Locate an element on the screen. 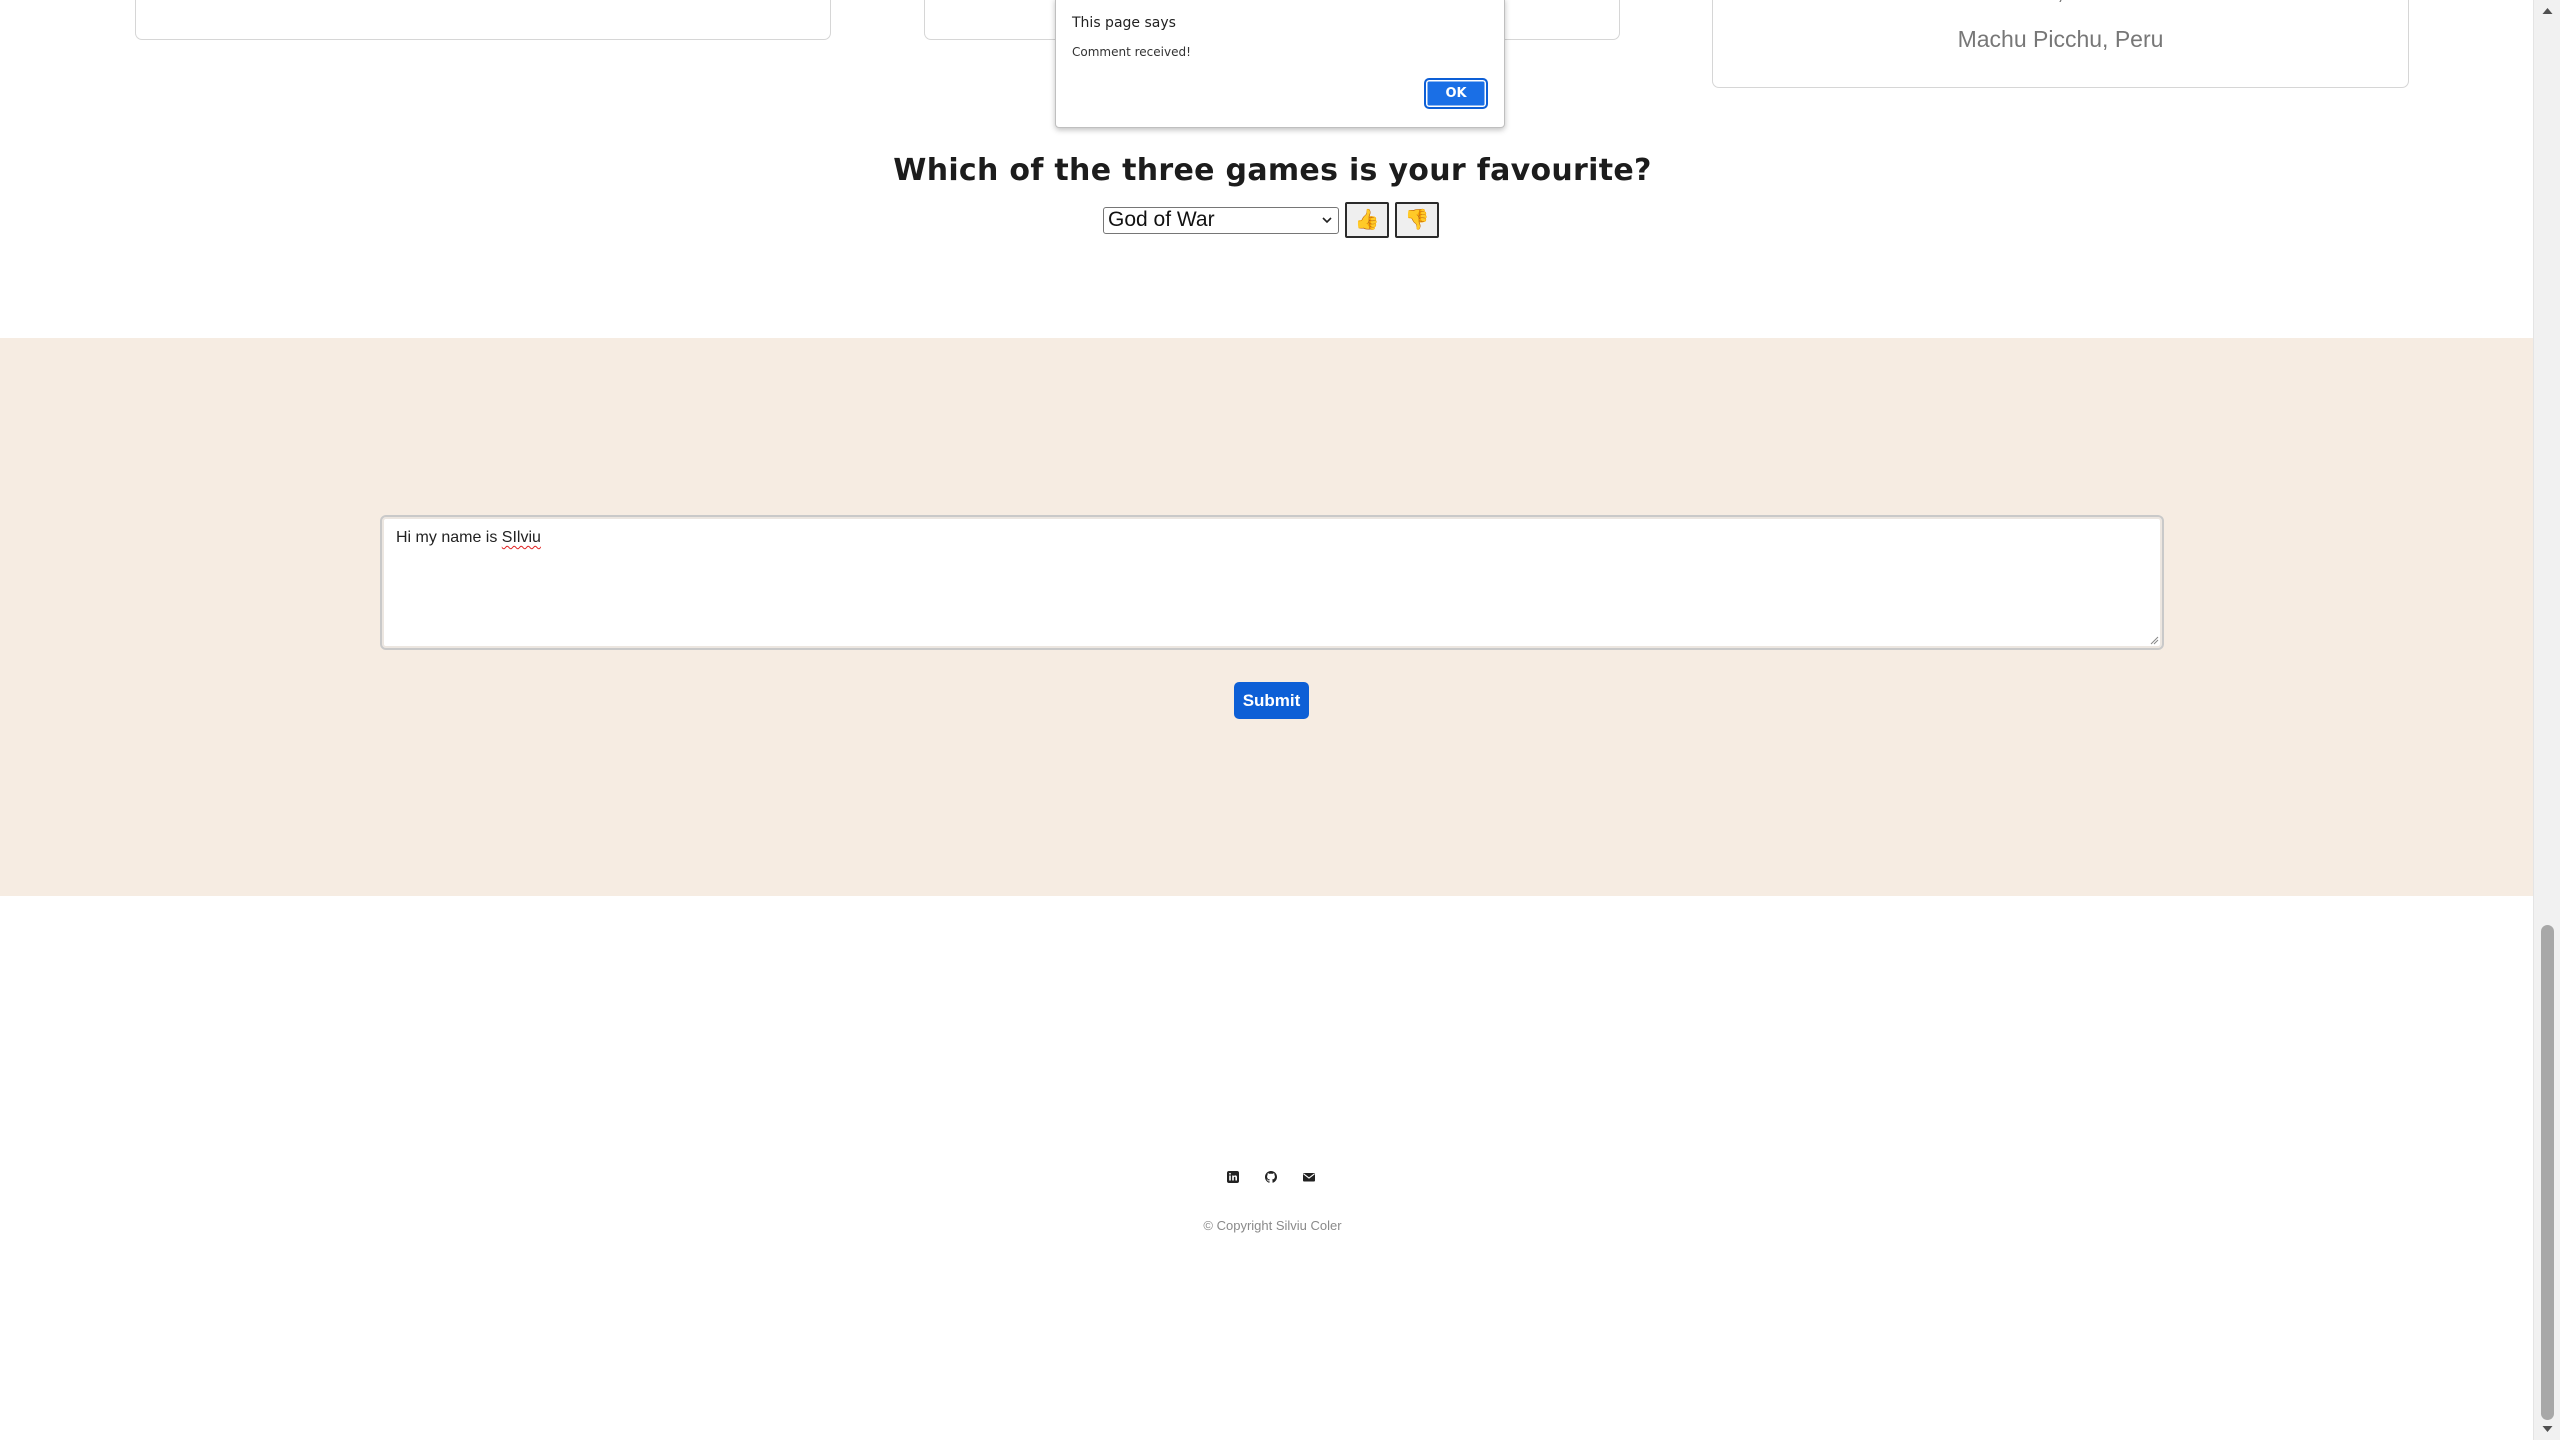 The image size is (2560, 1440). thumbs-up-icon: 👍 is located at coordinates (1367, 220).